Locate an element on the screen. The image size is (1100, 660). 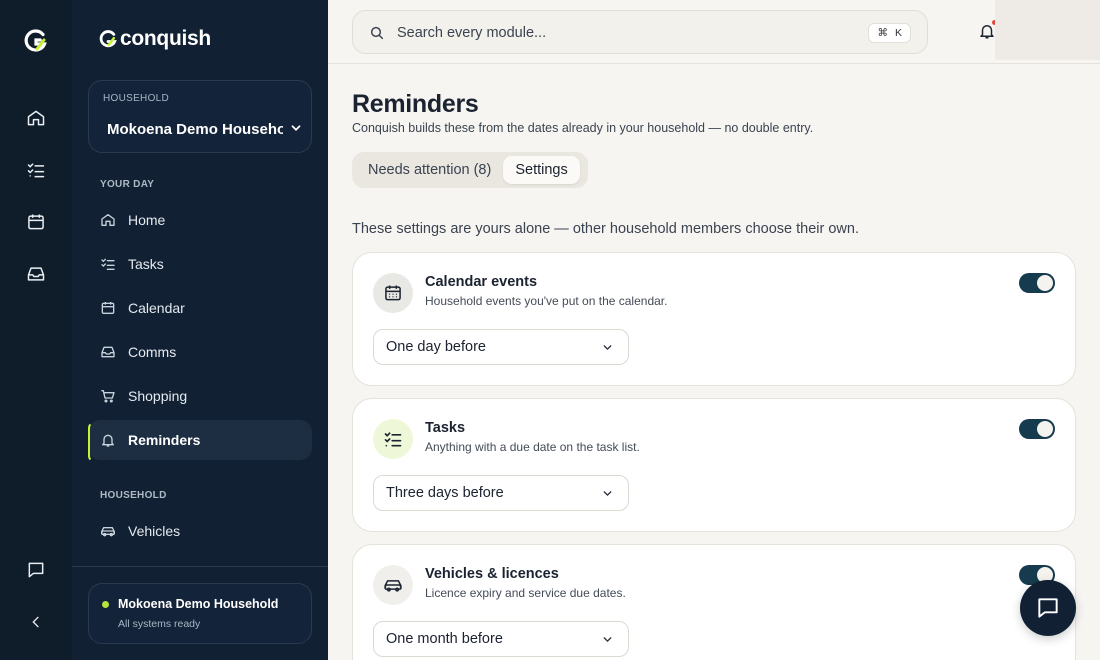
tab-settings: Settings is located at coordinates (541, 170).